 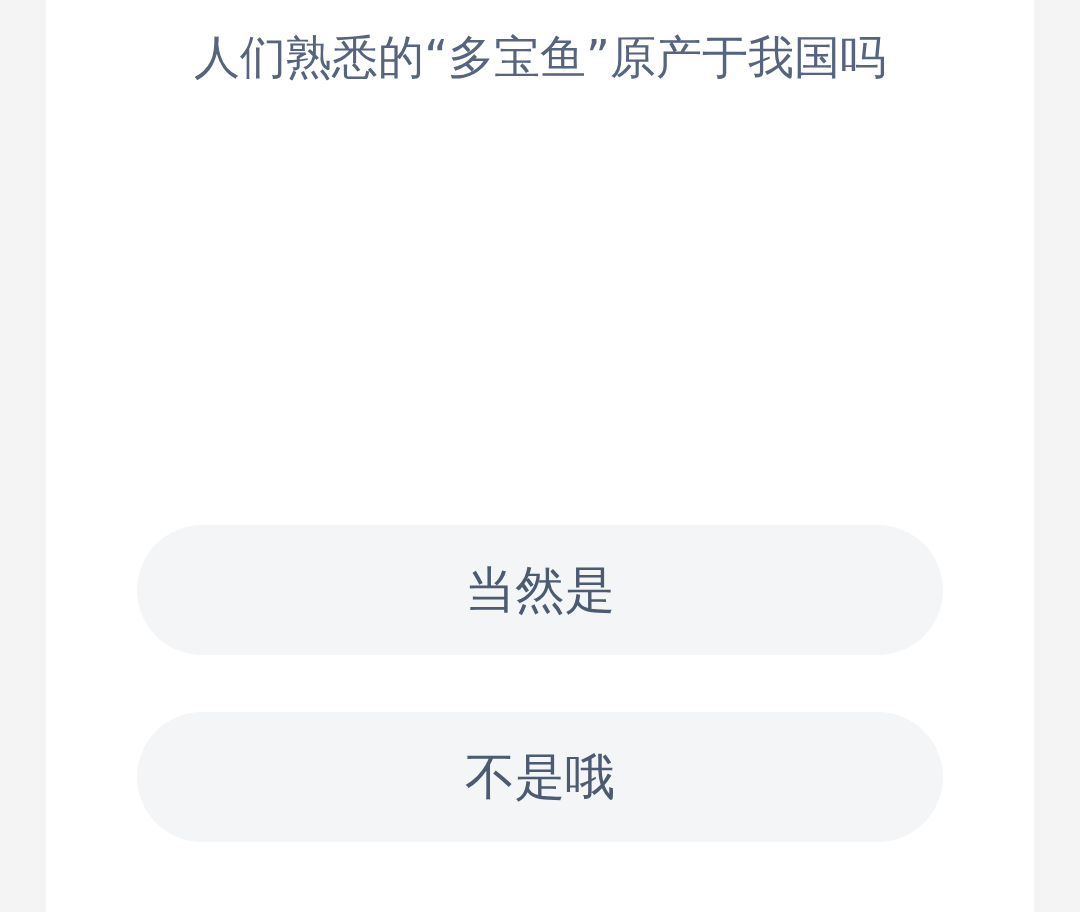 What do you see at coordinates (540, 590) in the screenshot?
I see `answer-option: 当然是` at bounding box center [540, 590].